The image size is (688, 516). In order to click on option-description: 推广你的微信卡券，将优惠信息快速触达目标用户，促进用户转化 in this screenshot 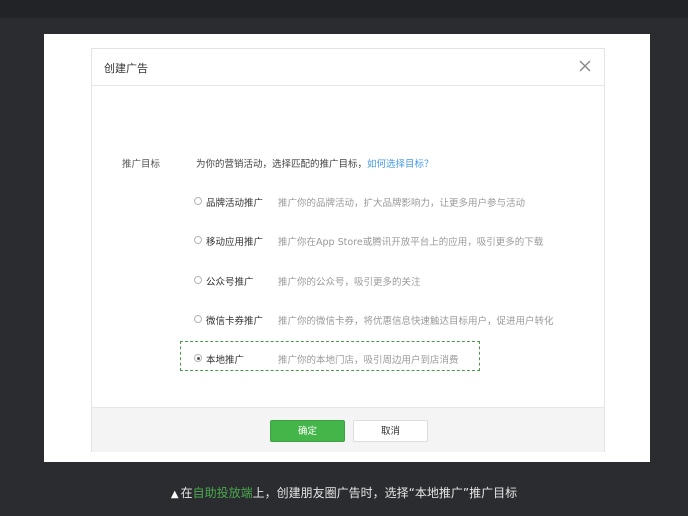, I will do `click(416, 321)`.